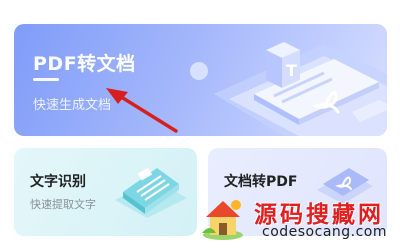  I want to click on watermark-url: codesocang.com, so click(325, 232).